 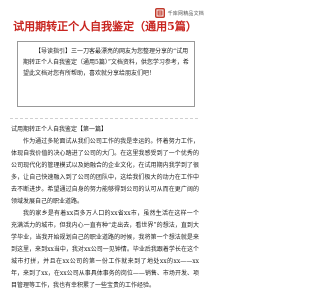 I want to click on document-title: 试用期转正个人自我鉴定（通用5篇）, so click(x=105, y=26).